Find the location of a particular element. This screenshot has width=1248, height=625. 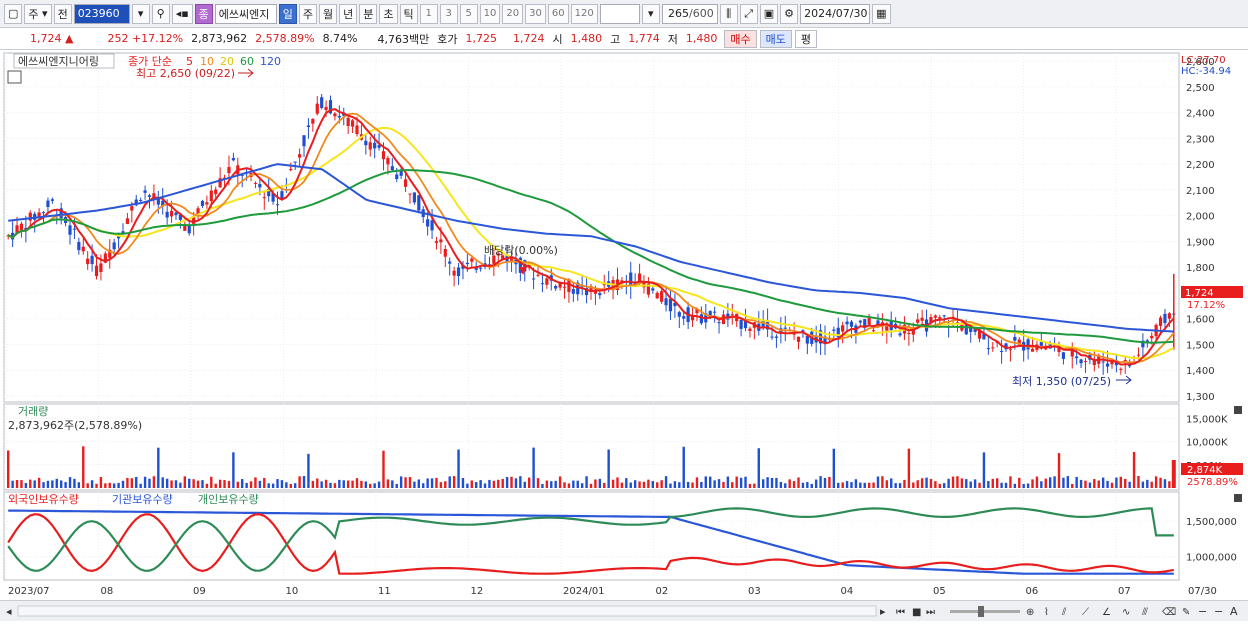

tab-month-label: 월 is located at coordinates (328, 14).